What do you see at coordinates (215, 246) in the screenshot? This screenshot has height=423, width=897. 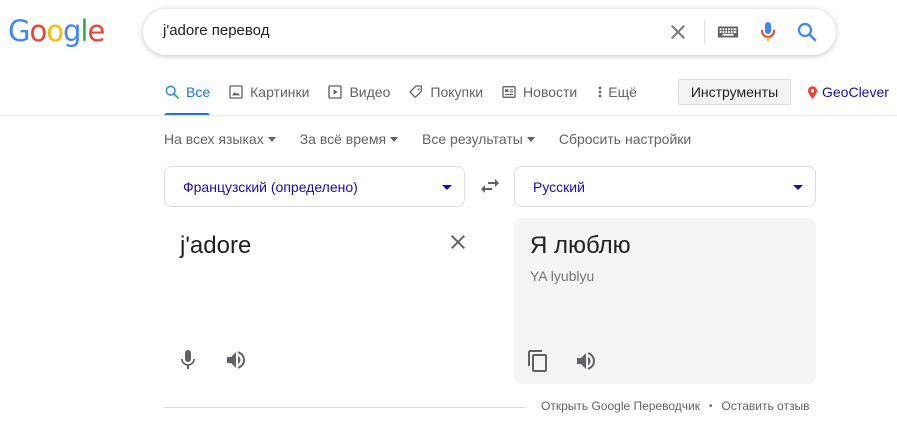 I see `source-text: j'adore` at bounding box center [215, 246].